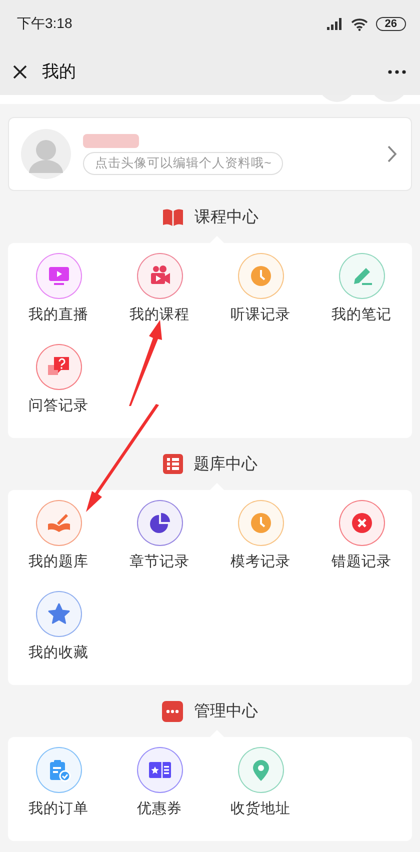 This screenshot has width=420, height=852. Describe the element at coordinates (159, 536) in the screenshot. I see `menu-item: 章节记录` at that location.